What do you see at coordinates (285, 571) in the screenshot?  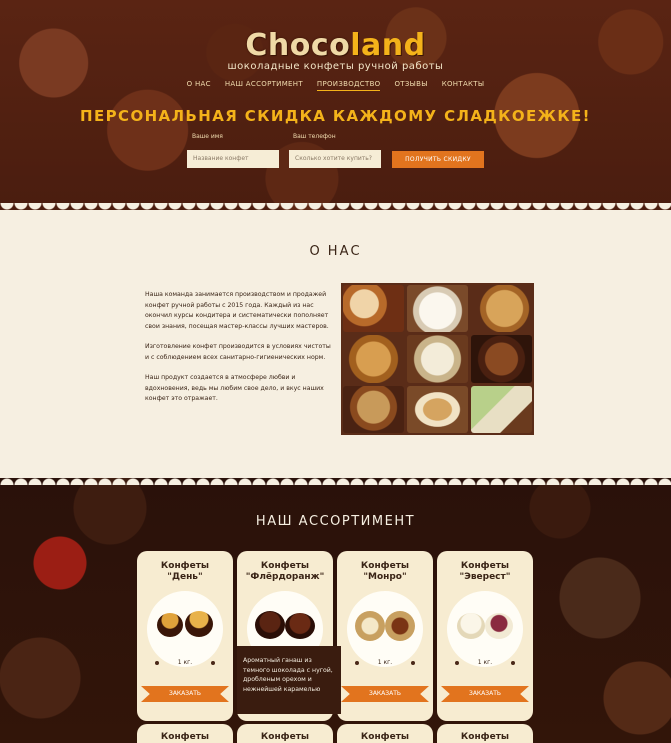 I see `product-name: Конфеты "Флёрдоранж"` at bounding box center [285, 571].